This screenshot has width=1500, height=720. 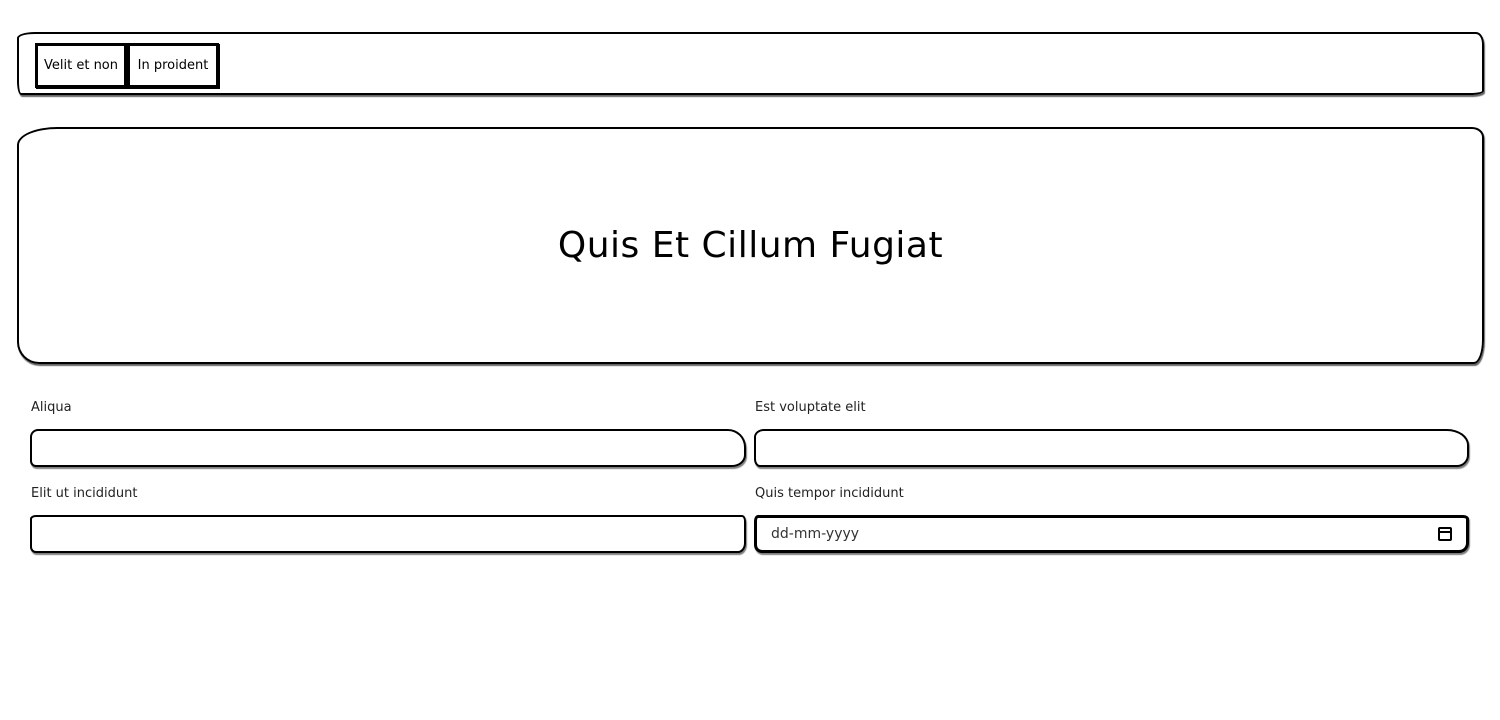 I want to click on hero-title: Quis Et Cillum Fugiat, so click(x=750, y=245).